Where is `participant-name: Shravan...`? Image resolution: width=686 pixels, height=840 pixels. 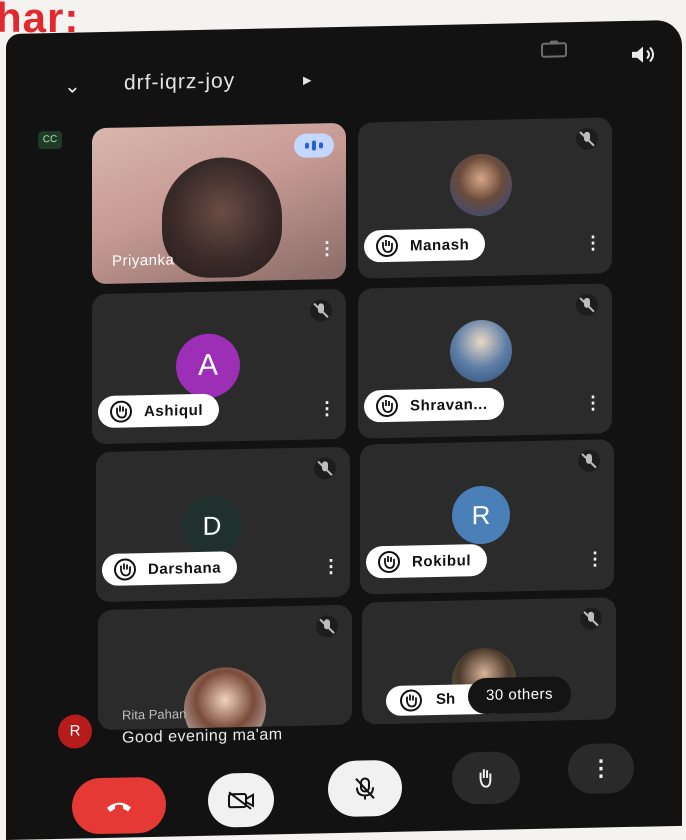 participant-name: Shravan... is located at coordinates (449, 405).